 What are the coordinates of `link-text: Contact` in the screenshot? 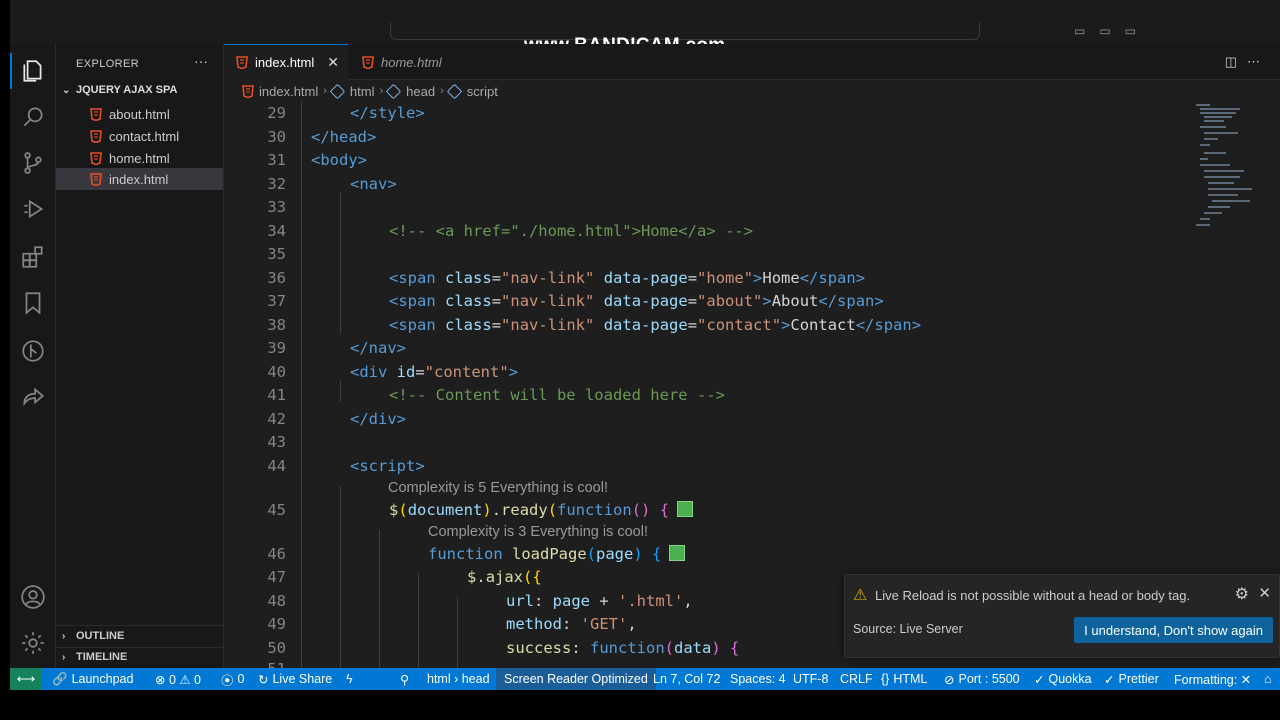 It's located at (823, 325).